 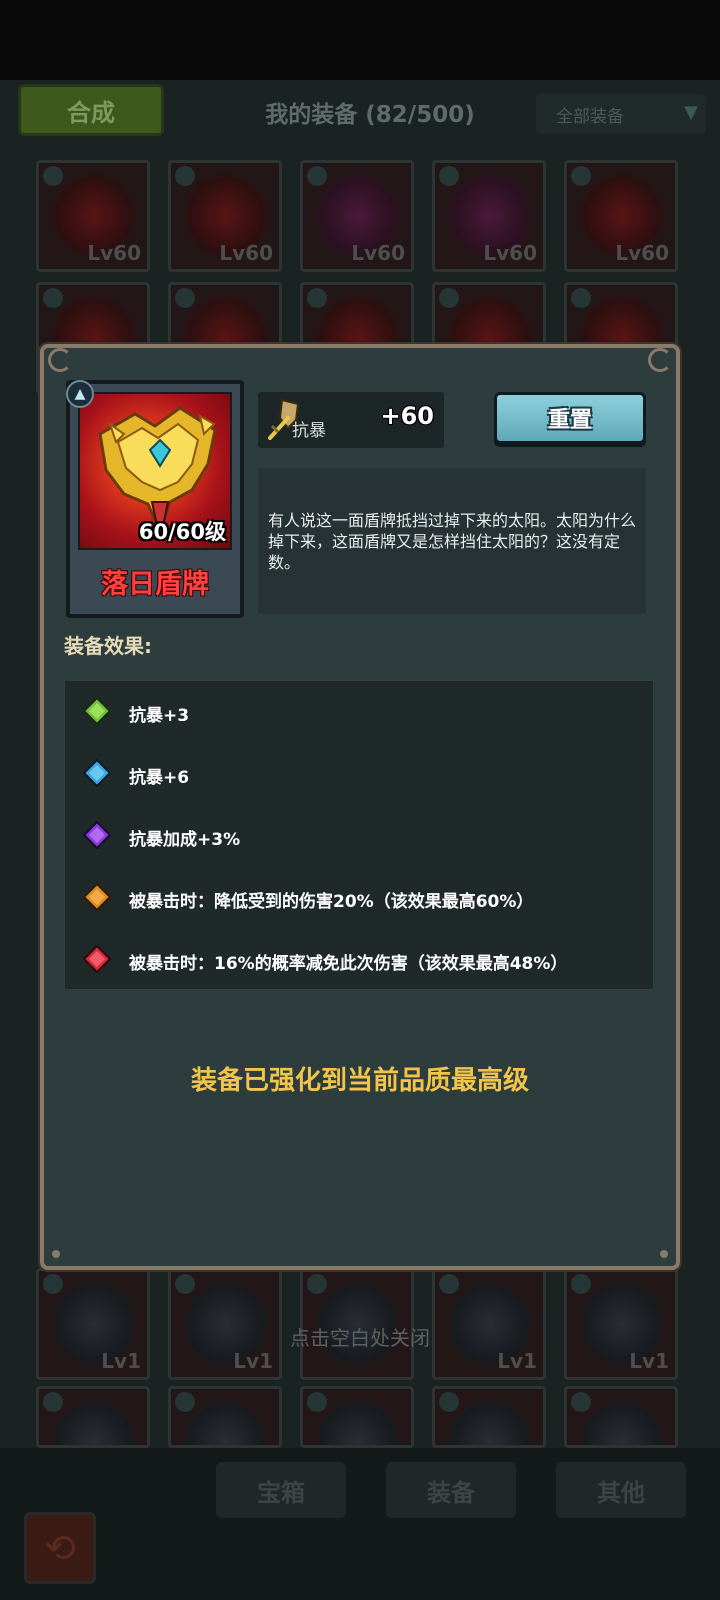 What do you see at coordinates (621, 1490) in the screenshot?
I see `tab-other: 其他` at bounding box center [621, 1490].